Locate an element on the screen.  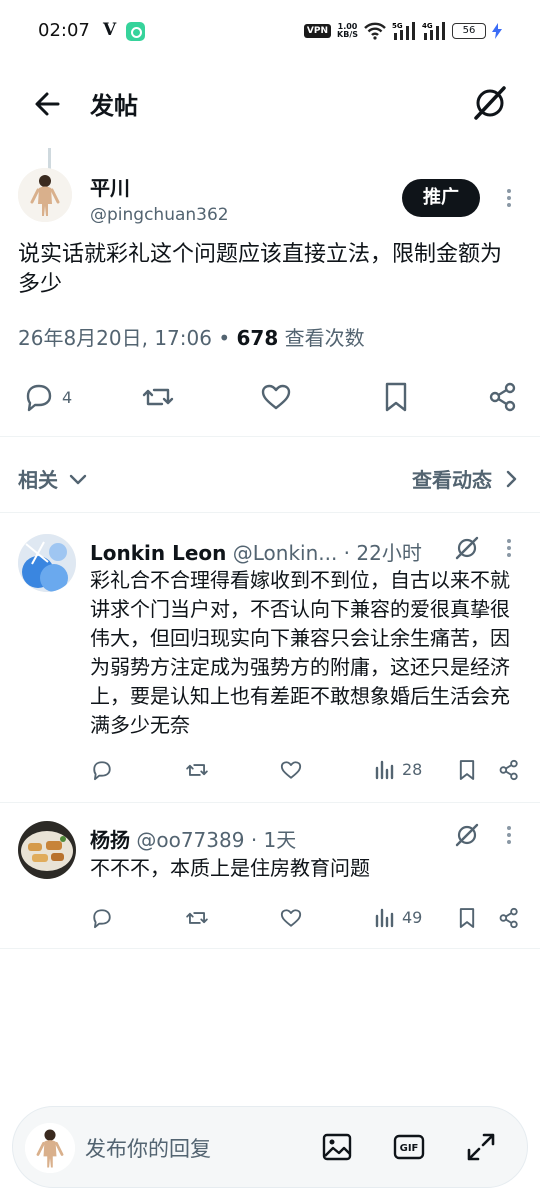
post-more-icon is located at coordinates (509, 198).